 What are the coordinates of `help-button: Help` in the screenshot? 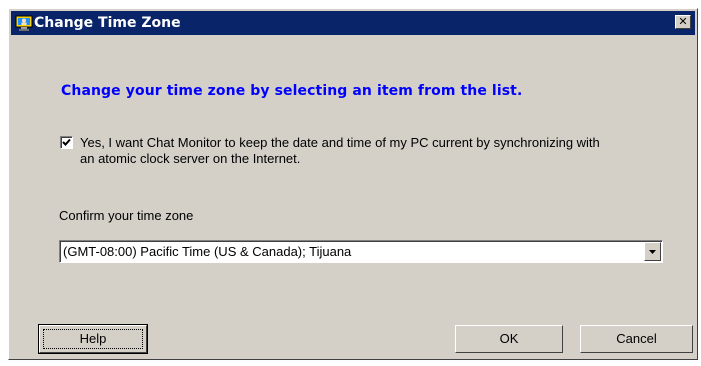 It's located at (93, 339).